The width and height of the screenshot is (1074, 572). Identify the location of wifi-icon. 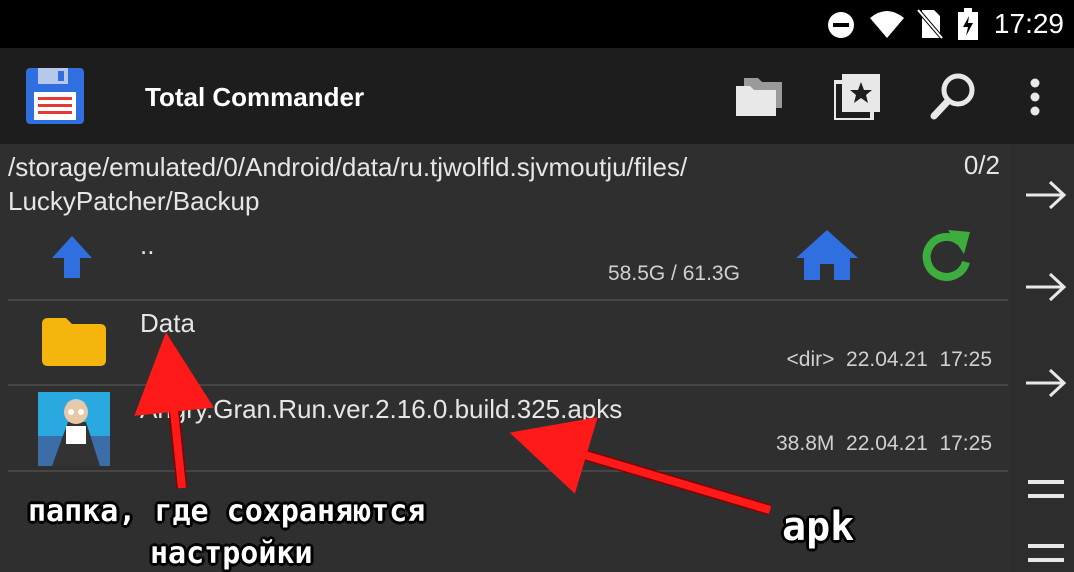
(887, 24).